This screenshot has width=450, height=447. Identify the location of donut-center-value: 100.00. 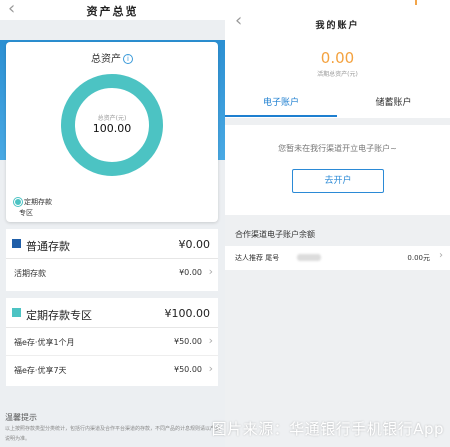
(112, 128).